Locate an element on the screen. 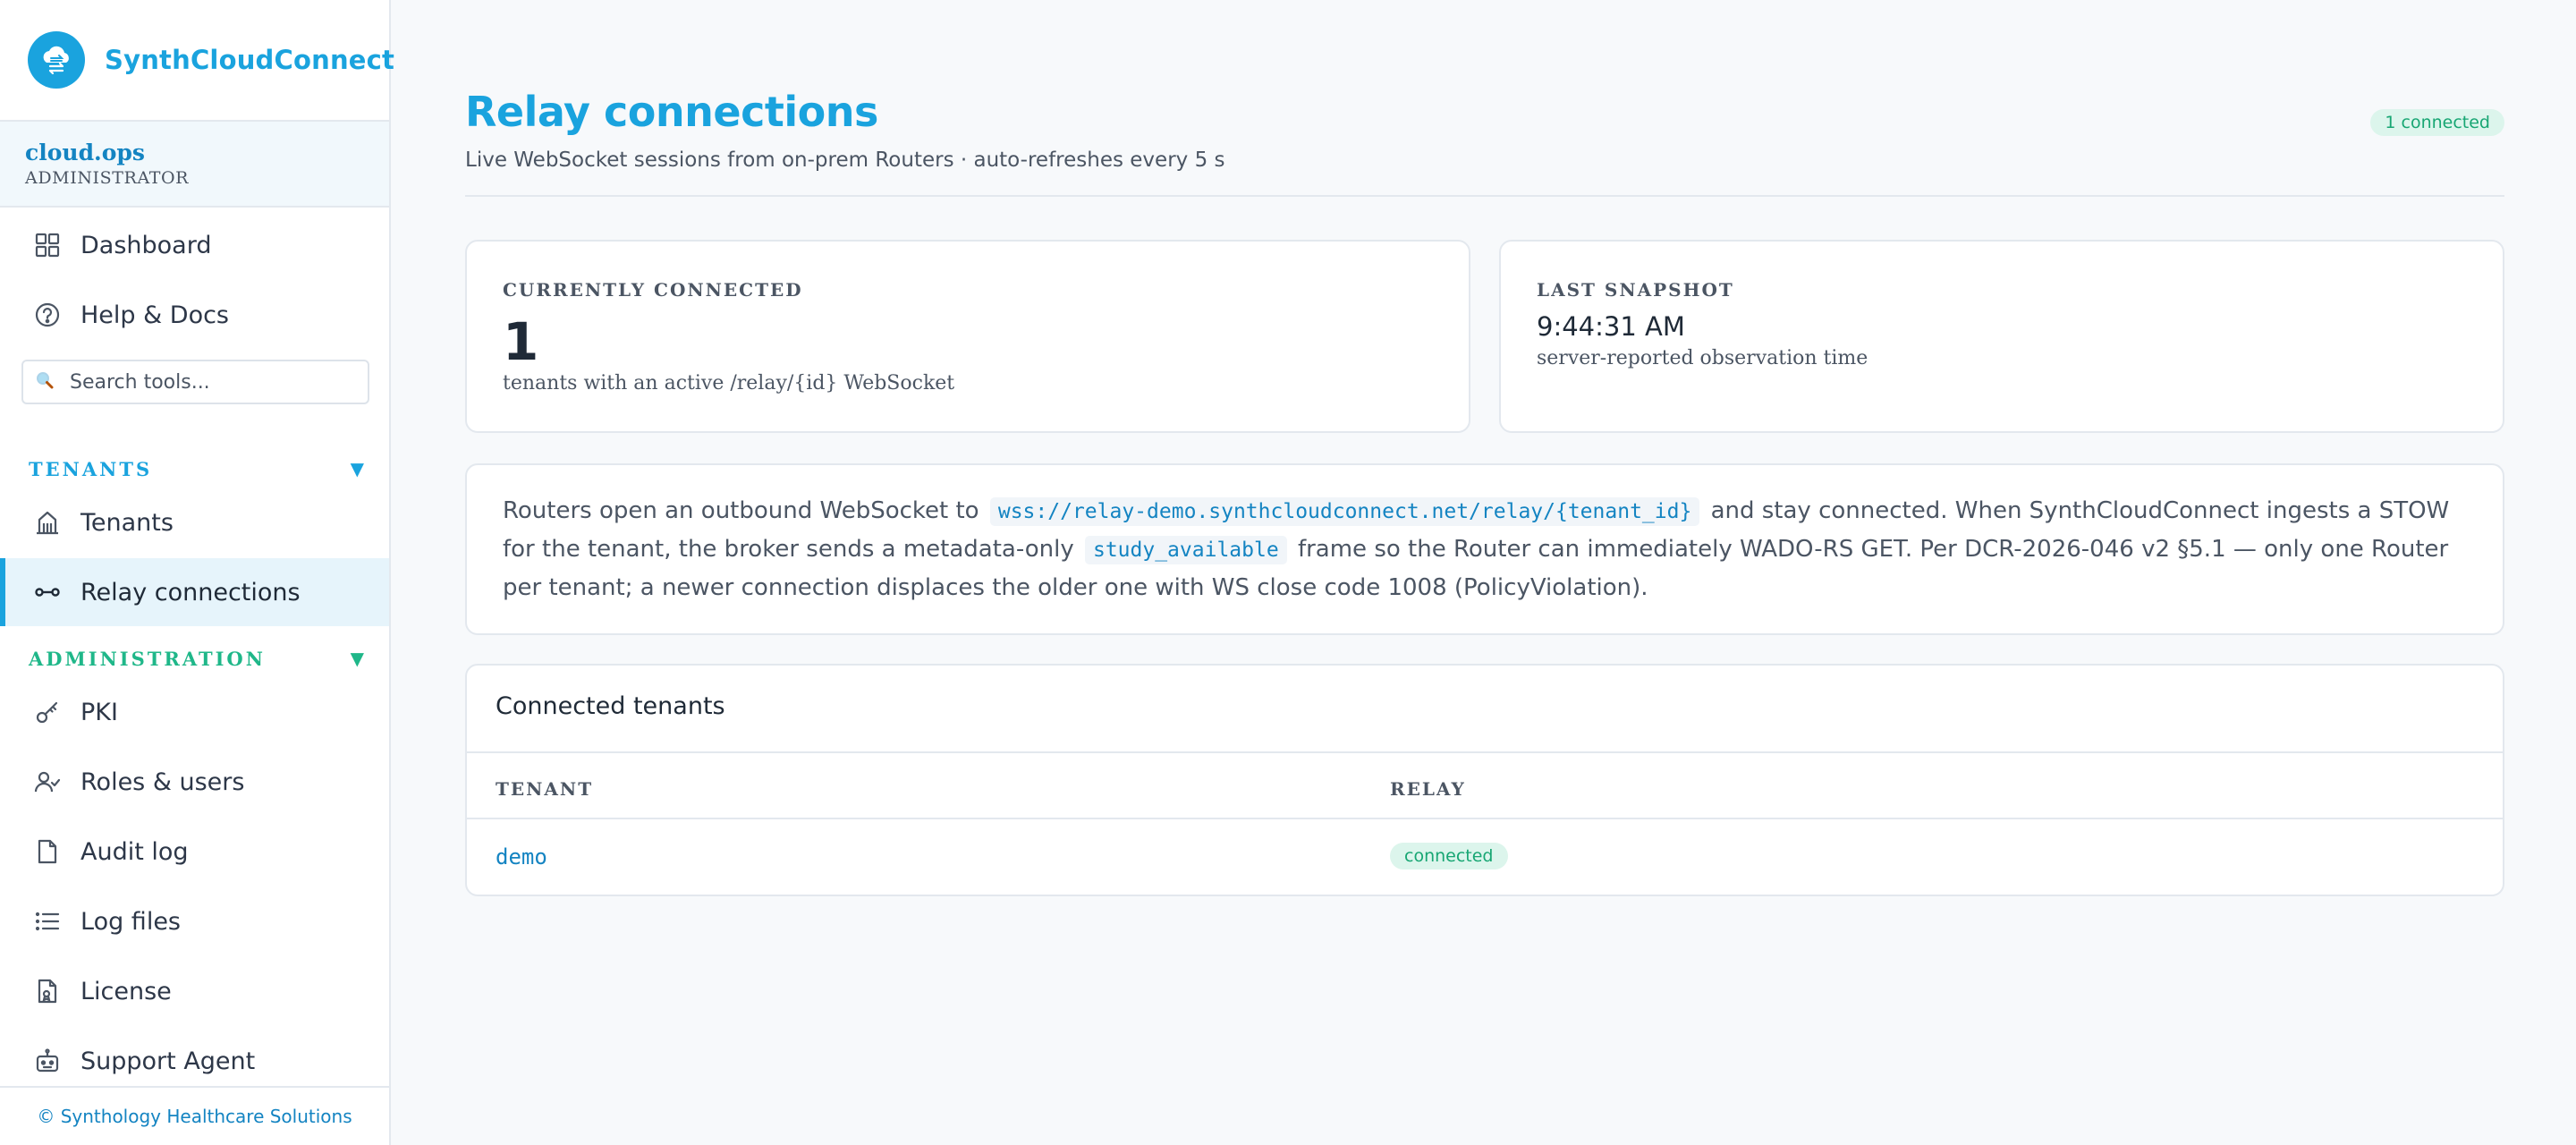 The width and height of the screenshot is (2576, 1145). sidebar-item-pki: PKI is located at coordinates (194, 712).